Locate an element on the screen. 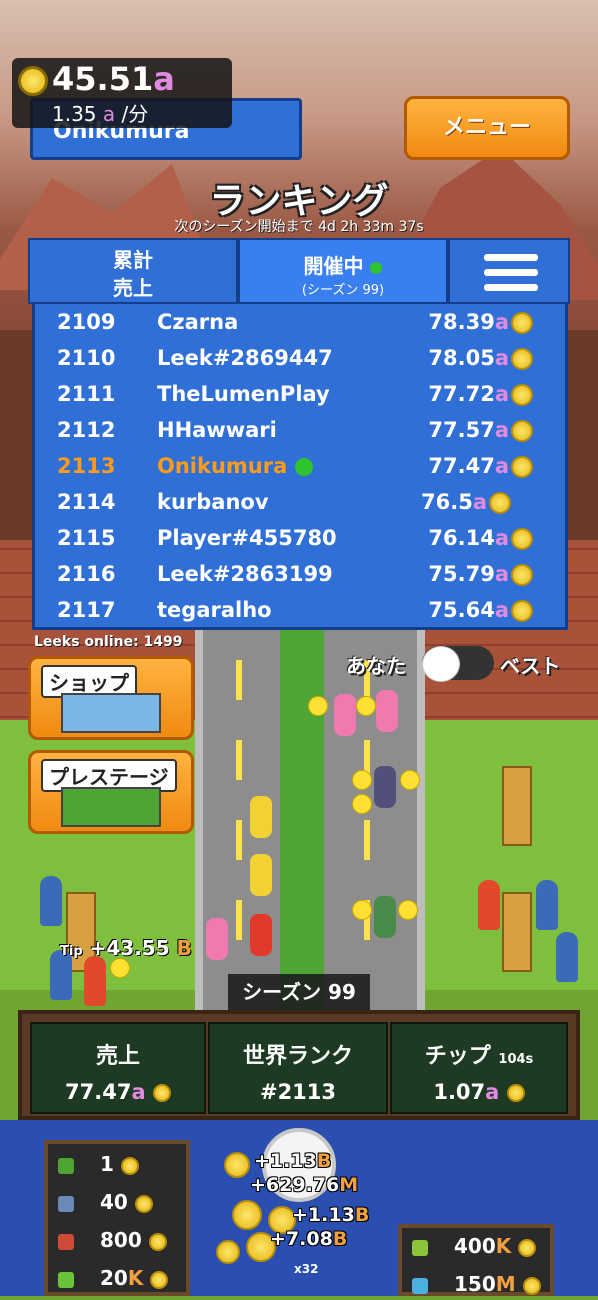 The height and width of the screenshot is (1300, 598). currency-total: 45.51a is located at coordinates (113, 79).